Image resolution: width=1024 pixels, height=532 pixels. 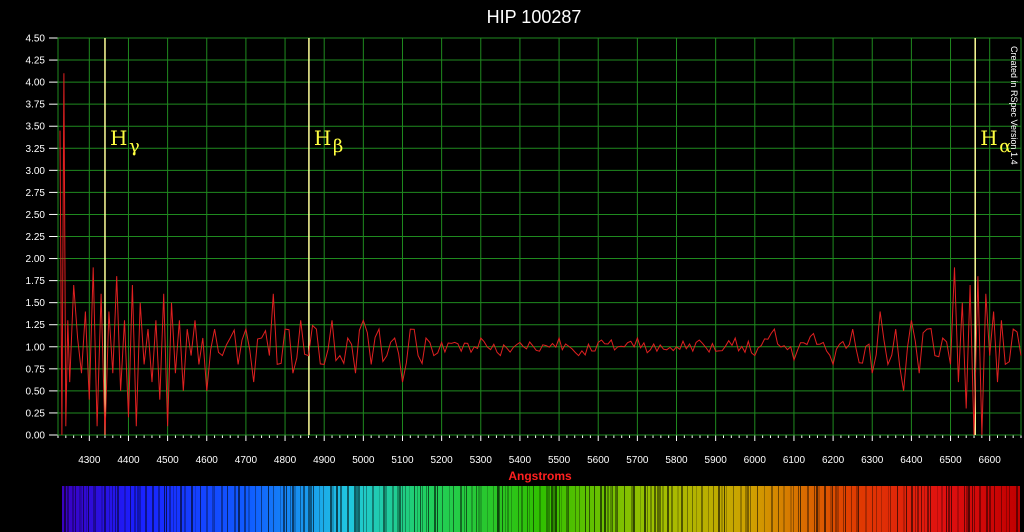 What do you see at coordinates (36, 193) in the screenshot?
I see `y-tick-label: 2.75` at bounding box center [36, 193].